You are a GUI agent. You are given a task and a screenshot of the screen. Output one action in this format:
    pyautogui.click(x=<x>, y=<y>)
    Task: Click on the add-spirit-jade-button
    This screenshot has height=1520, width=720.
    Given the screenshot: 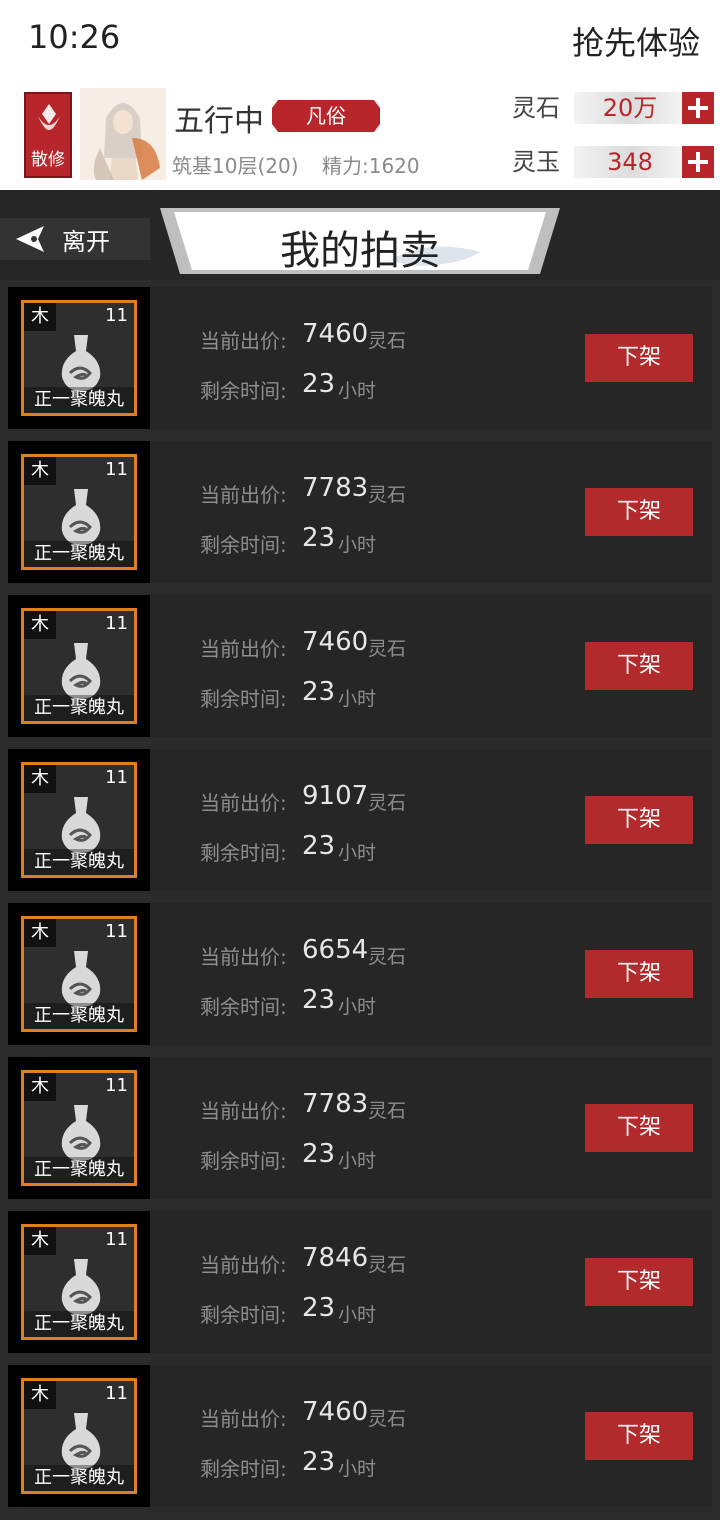 What is the action you would take?
    pyautogui.click(x=698, y=162)
    